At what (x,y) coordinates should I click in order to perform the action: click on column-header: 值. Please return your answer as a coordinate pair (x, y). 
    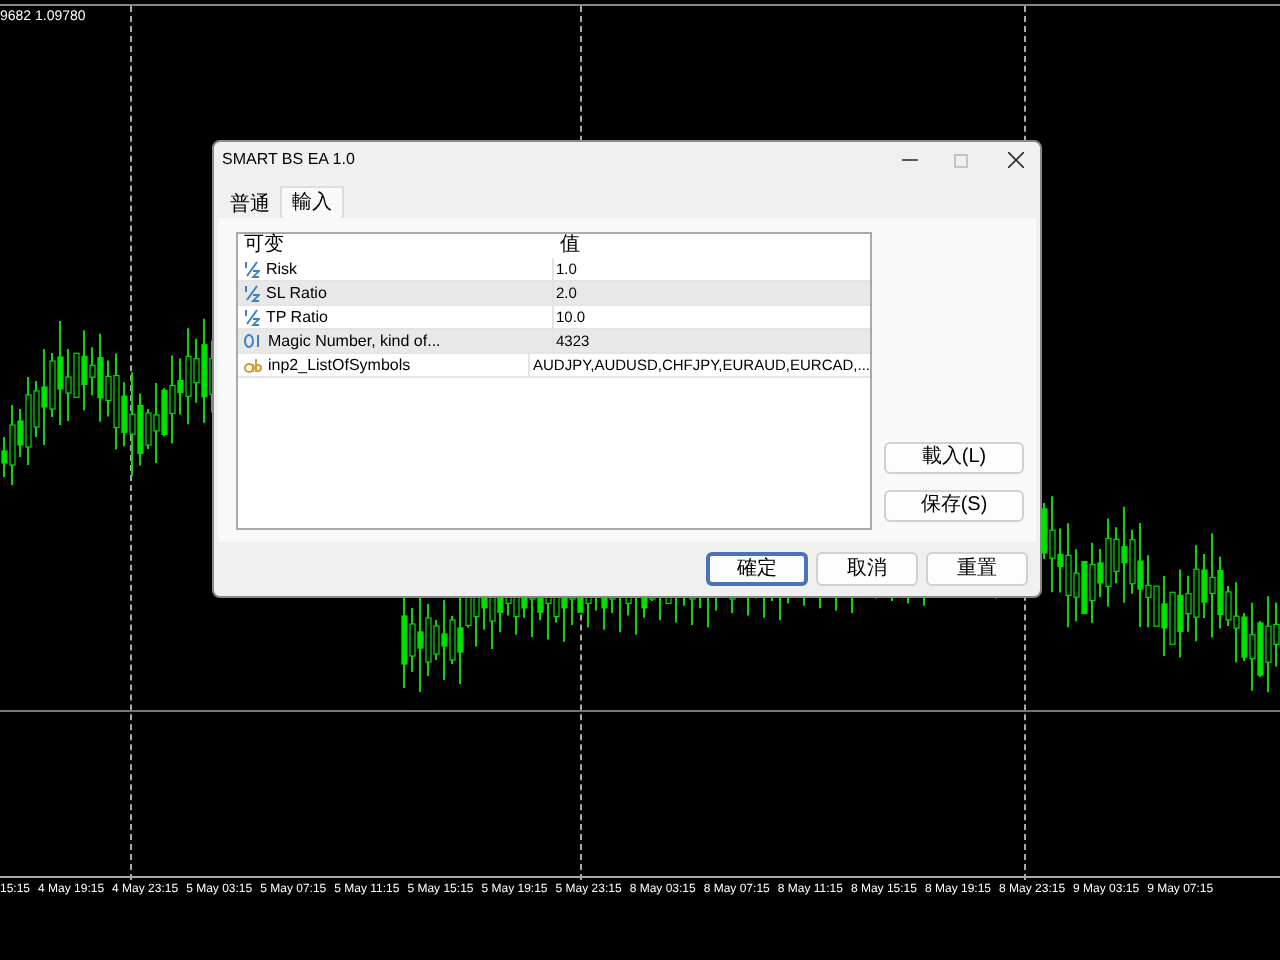
    Looking at the image, I should click on (570, 246).